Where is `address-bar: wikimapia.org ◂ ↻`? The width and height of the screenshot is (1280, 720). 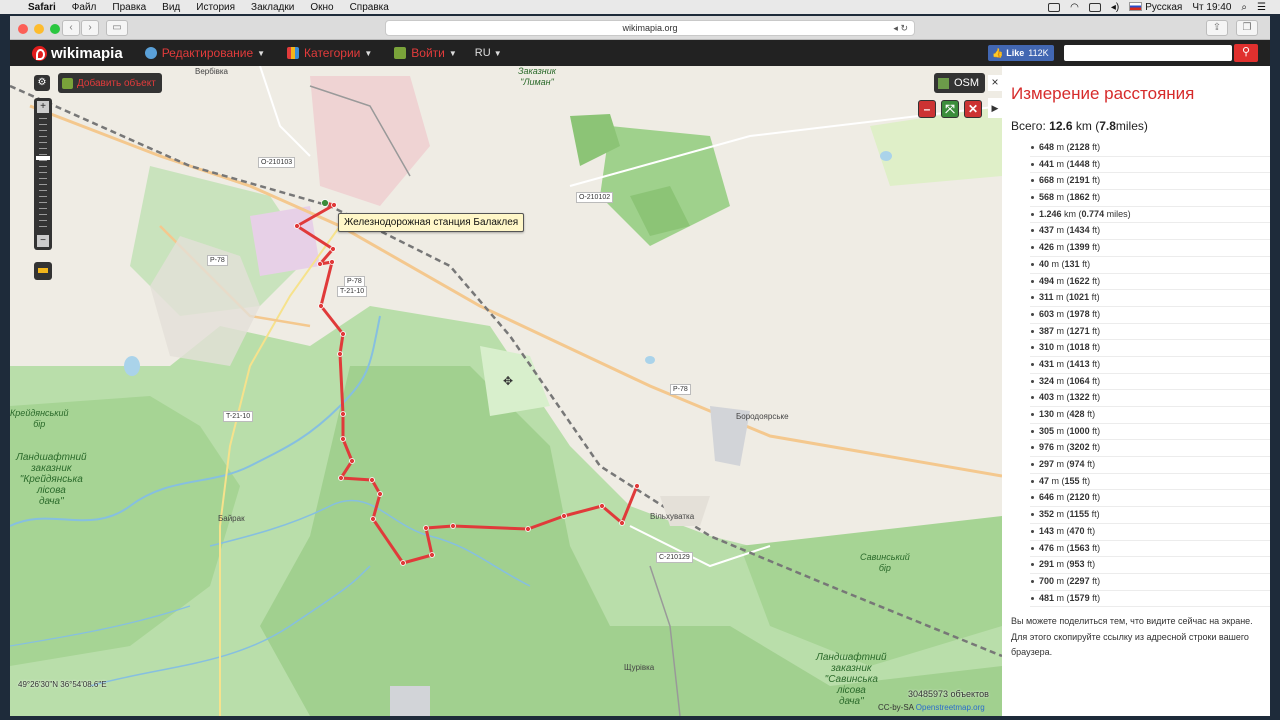
address-bar: wikimapia.org ◂ ↻ is located at coordinates (650, 28).